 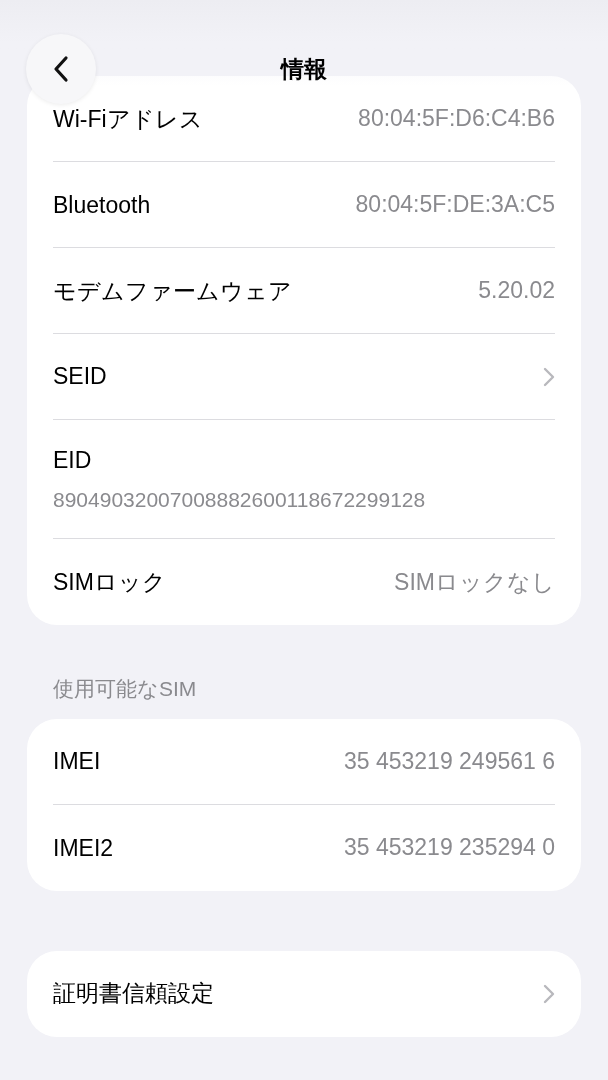 I want to click on row-value: 89049032007008882600118672299128, so click(x=240, y=499).